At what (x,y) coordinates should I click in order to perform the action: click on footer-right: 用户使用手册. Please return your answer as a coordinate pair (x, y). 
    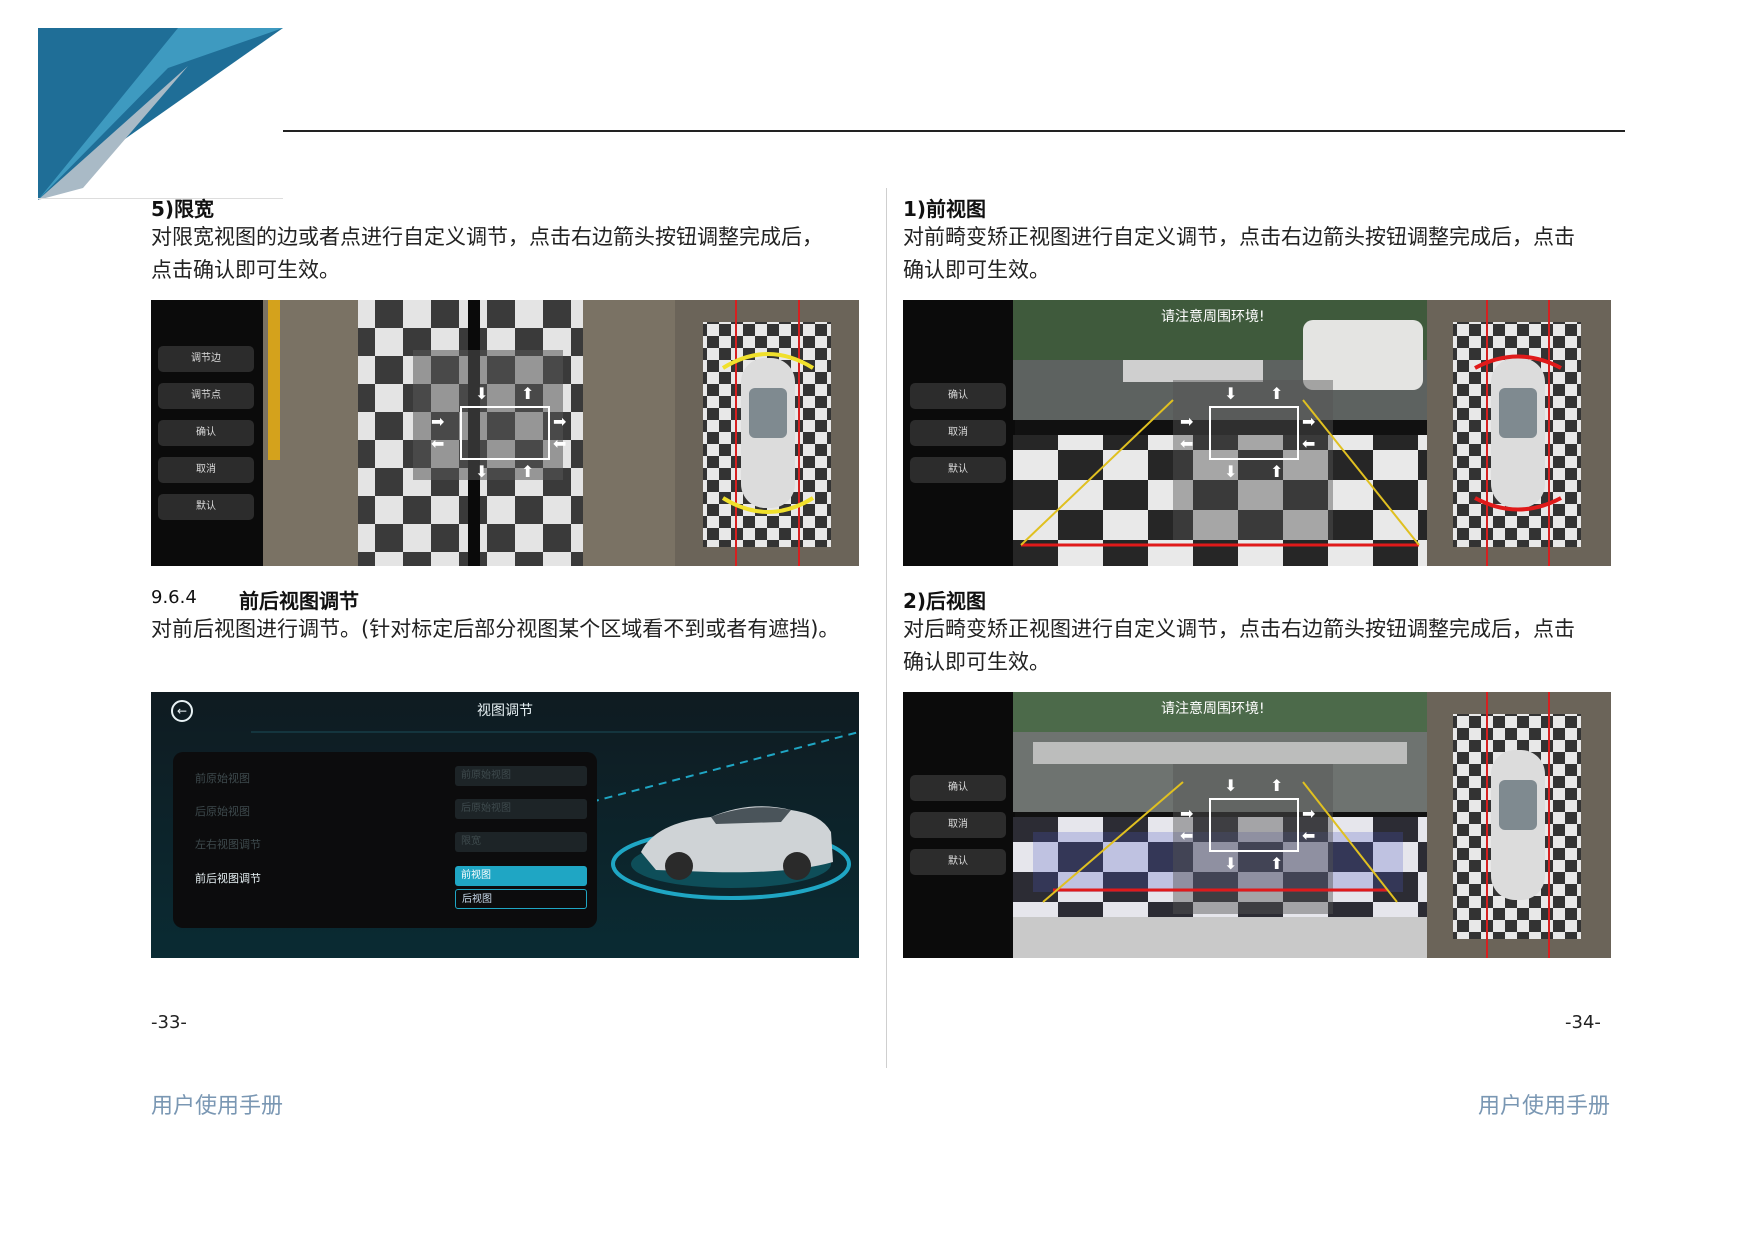
    Looking at the image, I should click on (1544, 1106).